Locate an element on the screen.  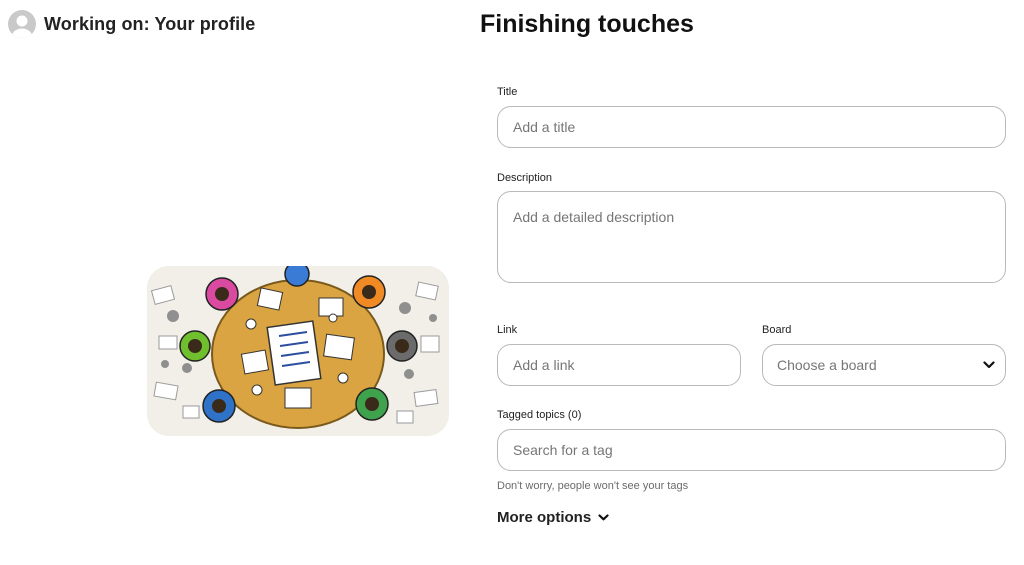
description-textarea: Add a detailed description is located at coordinates (751, 237).